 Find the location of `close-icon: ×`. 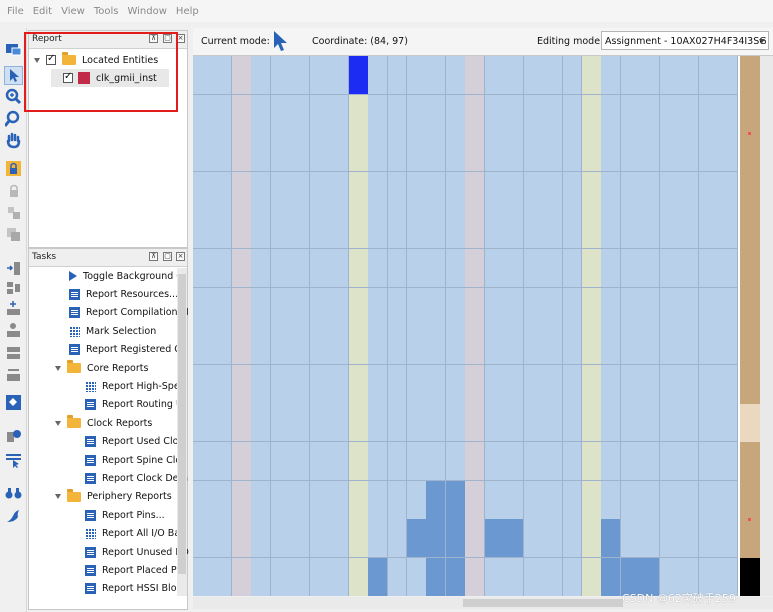

close-icon: × is located at coordinates (180, 256).